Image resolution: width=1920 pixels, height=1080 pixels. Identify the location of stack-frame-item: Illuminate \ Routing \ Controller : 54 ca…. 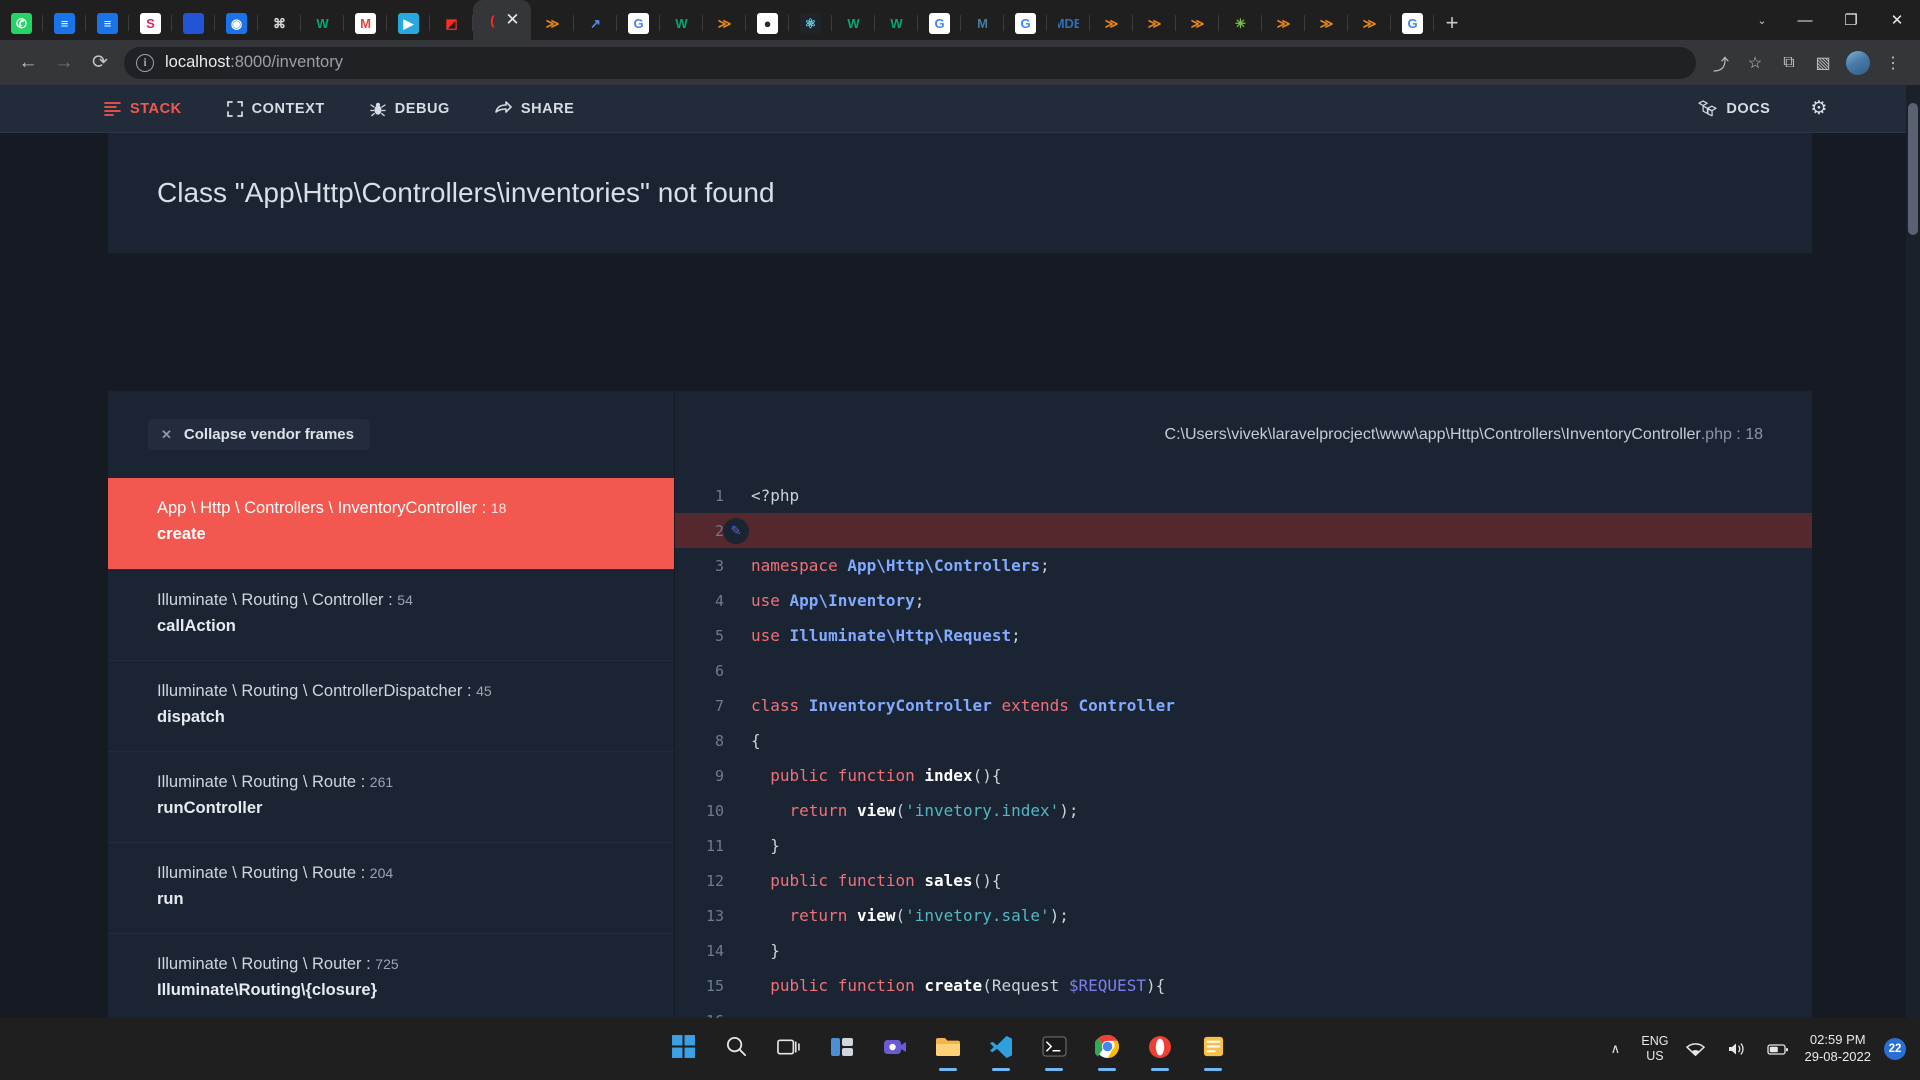
(391, 614).